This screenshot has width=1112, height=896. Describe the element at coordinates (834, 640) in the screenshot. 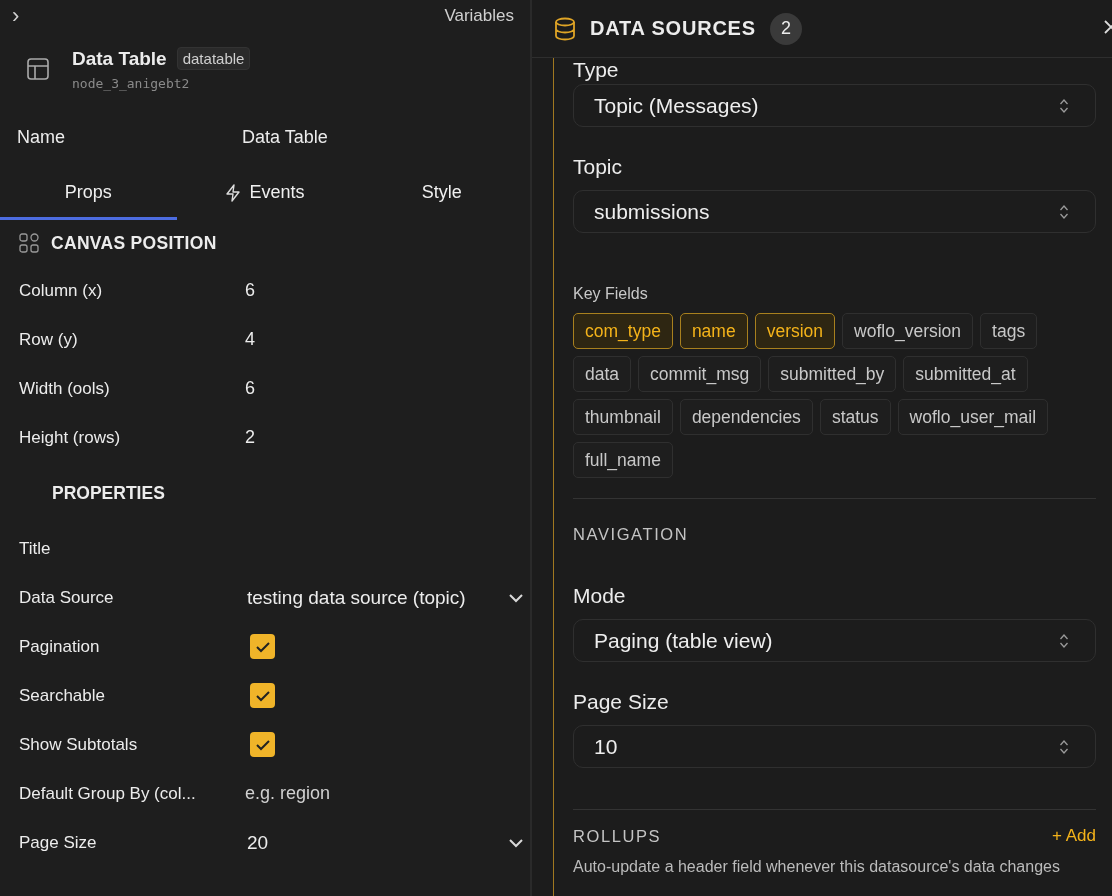

I see `select-field: Paging (table view)` at that location.